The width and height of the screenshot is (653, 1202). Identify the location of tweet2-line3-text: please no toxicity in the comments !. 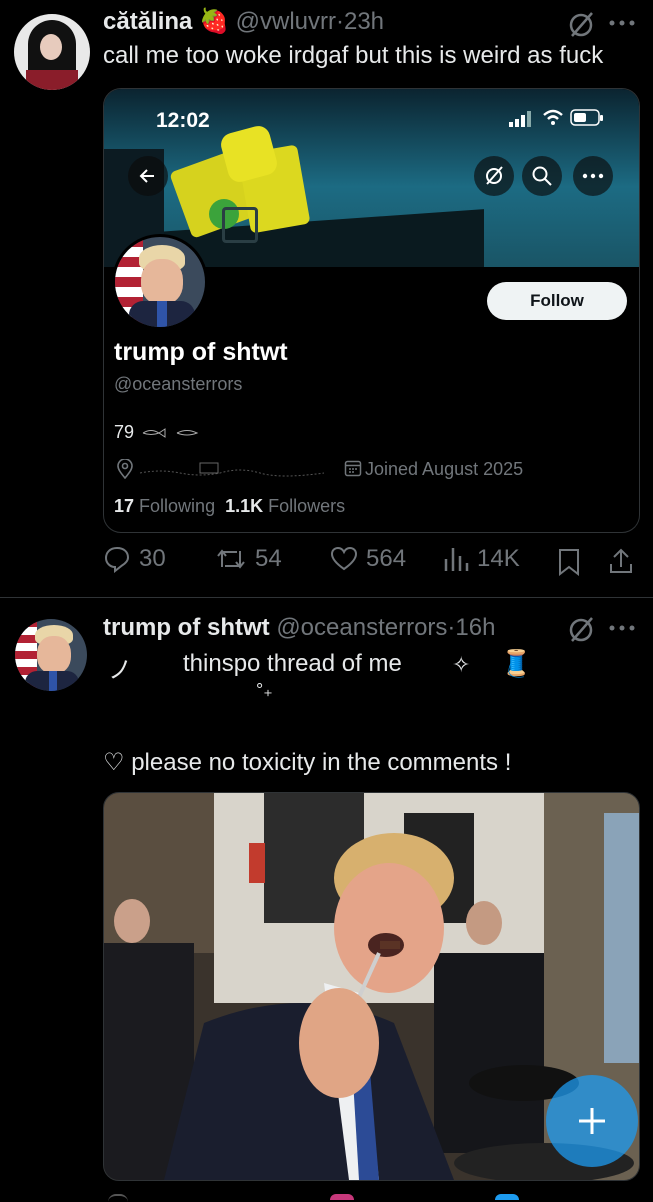
(321, 762).